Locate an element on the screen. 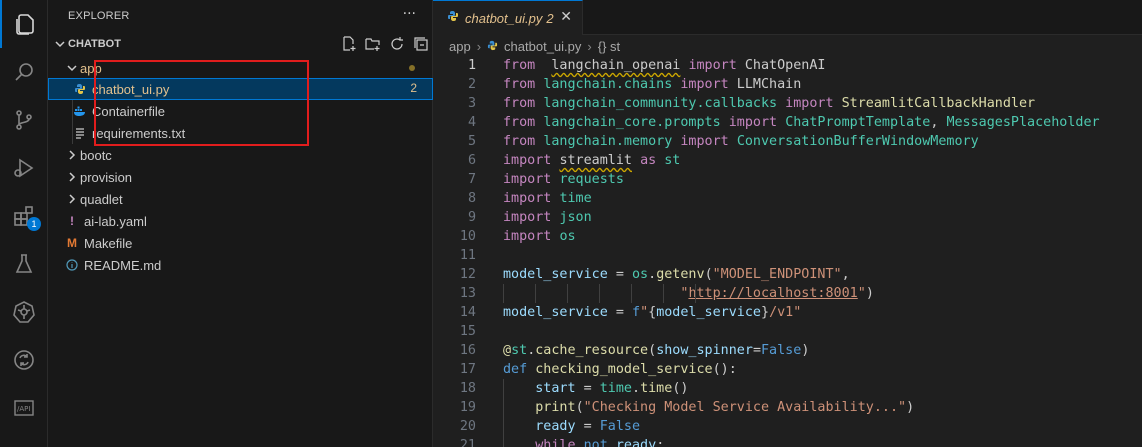 The width and height of the screenshot is (1142, 447). code-token: st is located at coordinates (519, 350).